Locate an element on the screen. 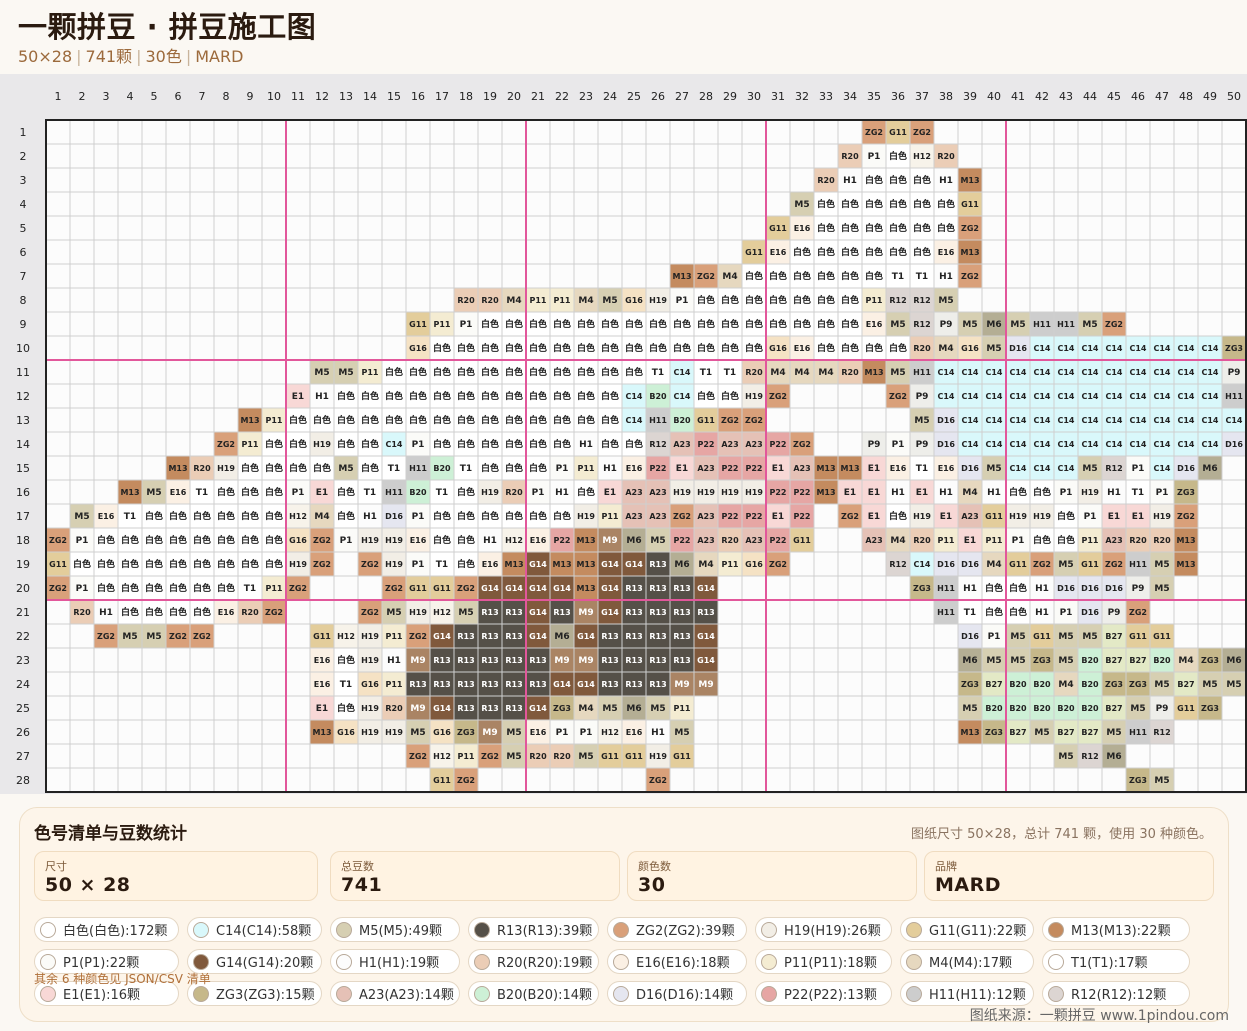 The height and width of the screenshot is (1031, 1247). color-chip: C14(C14):58颗 is located at coordinates (254, 929).